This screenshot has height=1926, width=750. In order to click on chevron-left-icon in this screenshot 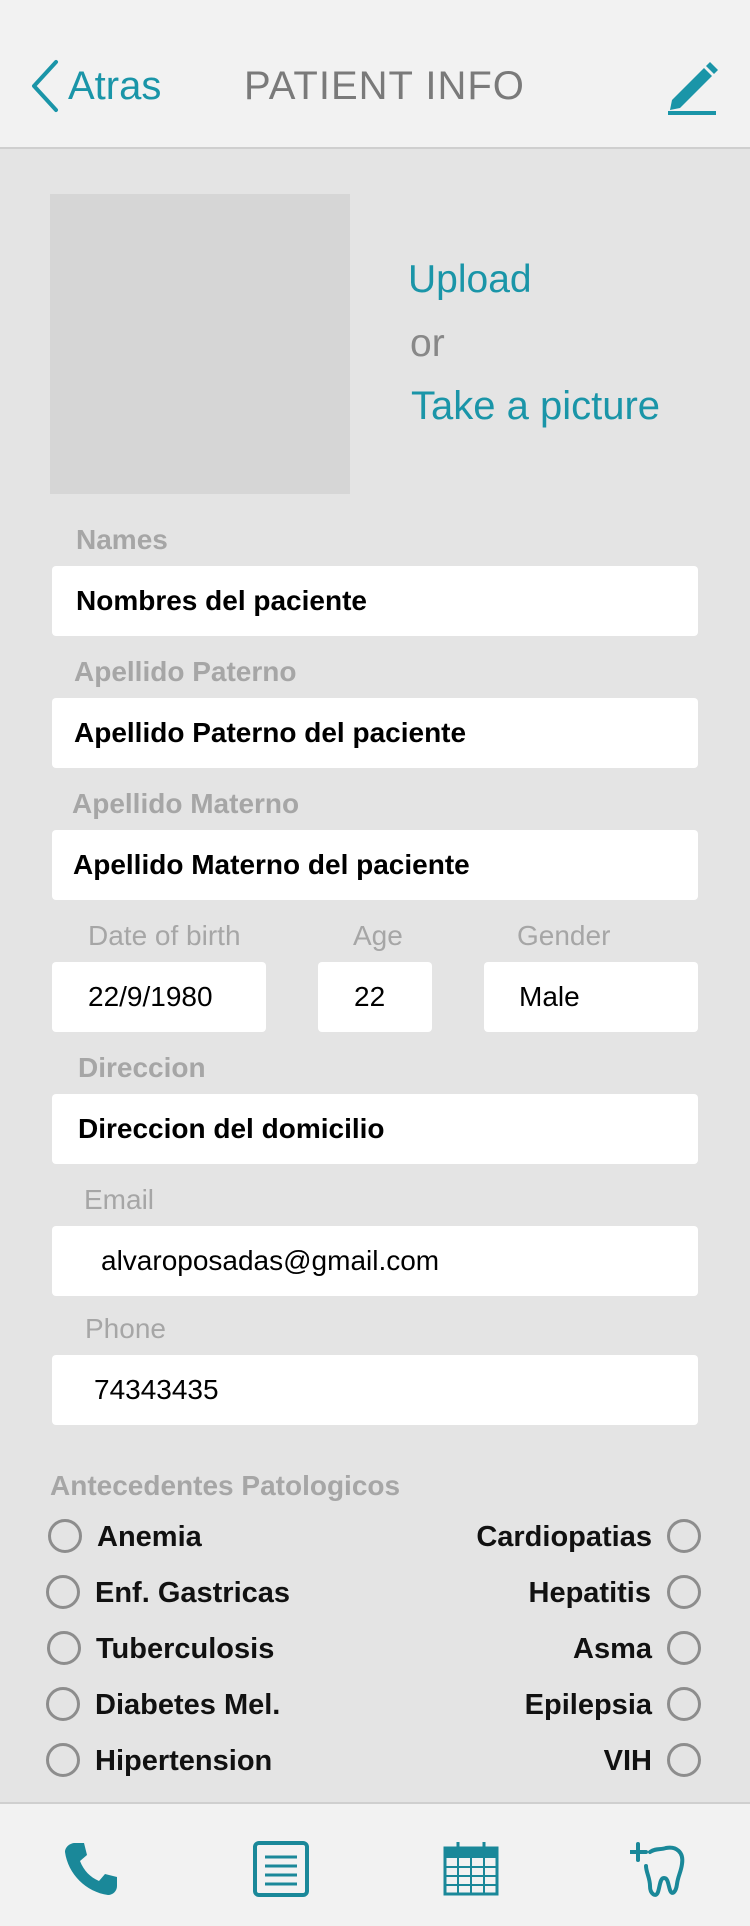, I will do `click(45, 86)`.